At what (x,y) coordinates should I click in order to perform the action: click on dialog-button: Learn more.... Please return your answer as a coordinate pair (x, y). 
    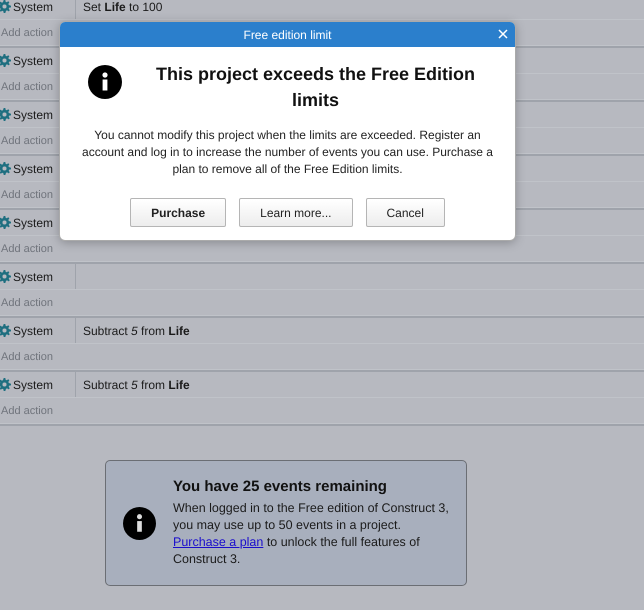
    Looking at the image, I should click on (296, 212).